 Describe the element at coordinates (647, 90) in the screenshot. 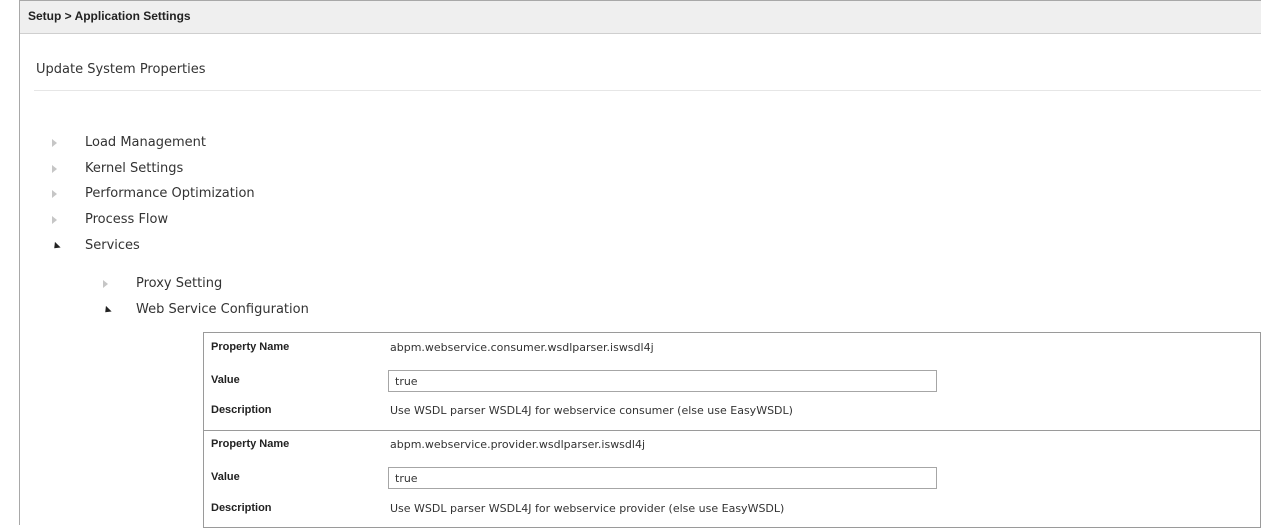

I see `title-divider` at that location.